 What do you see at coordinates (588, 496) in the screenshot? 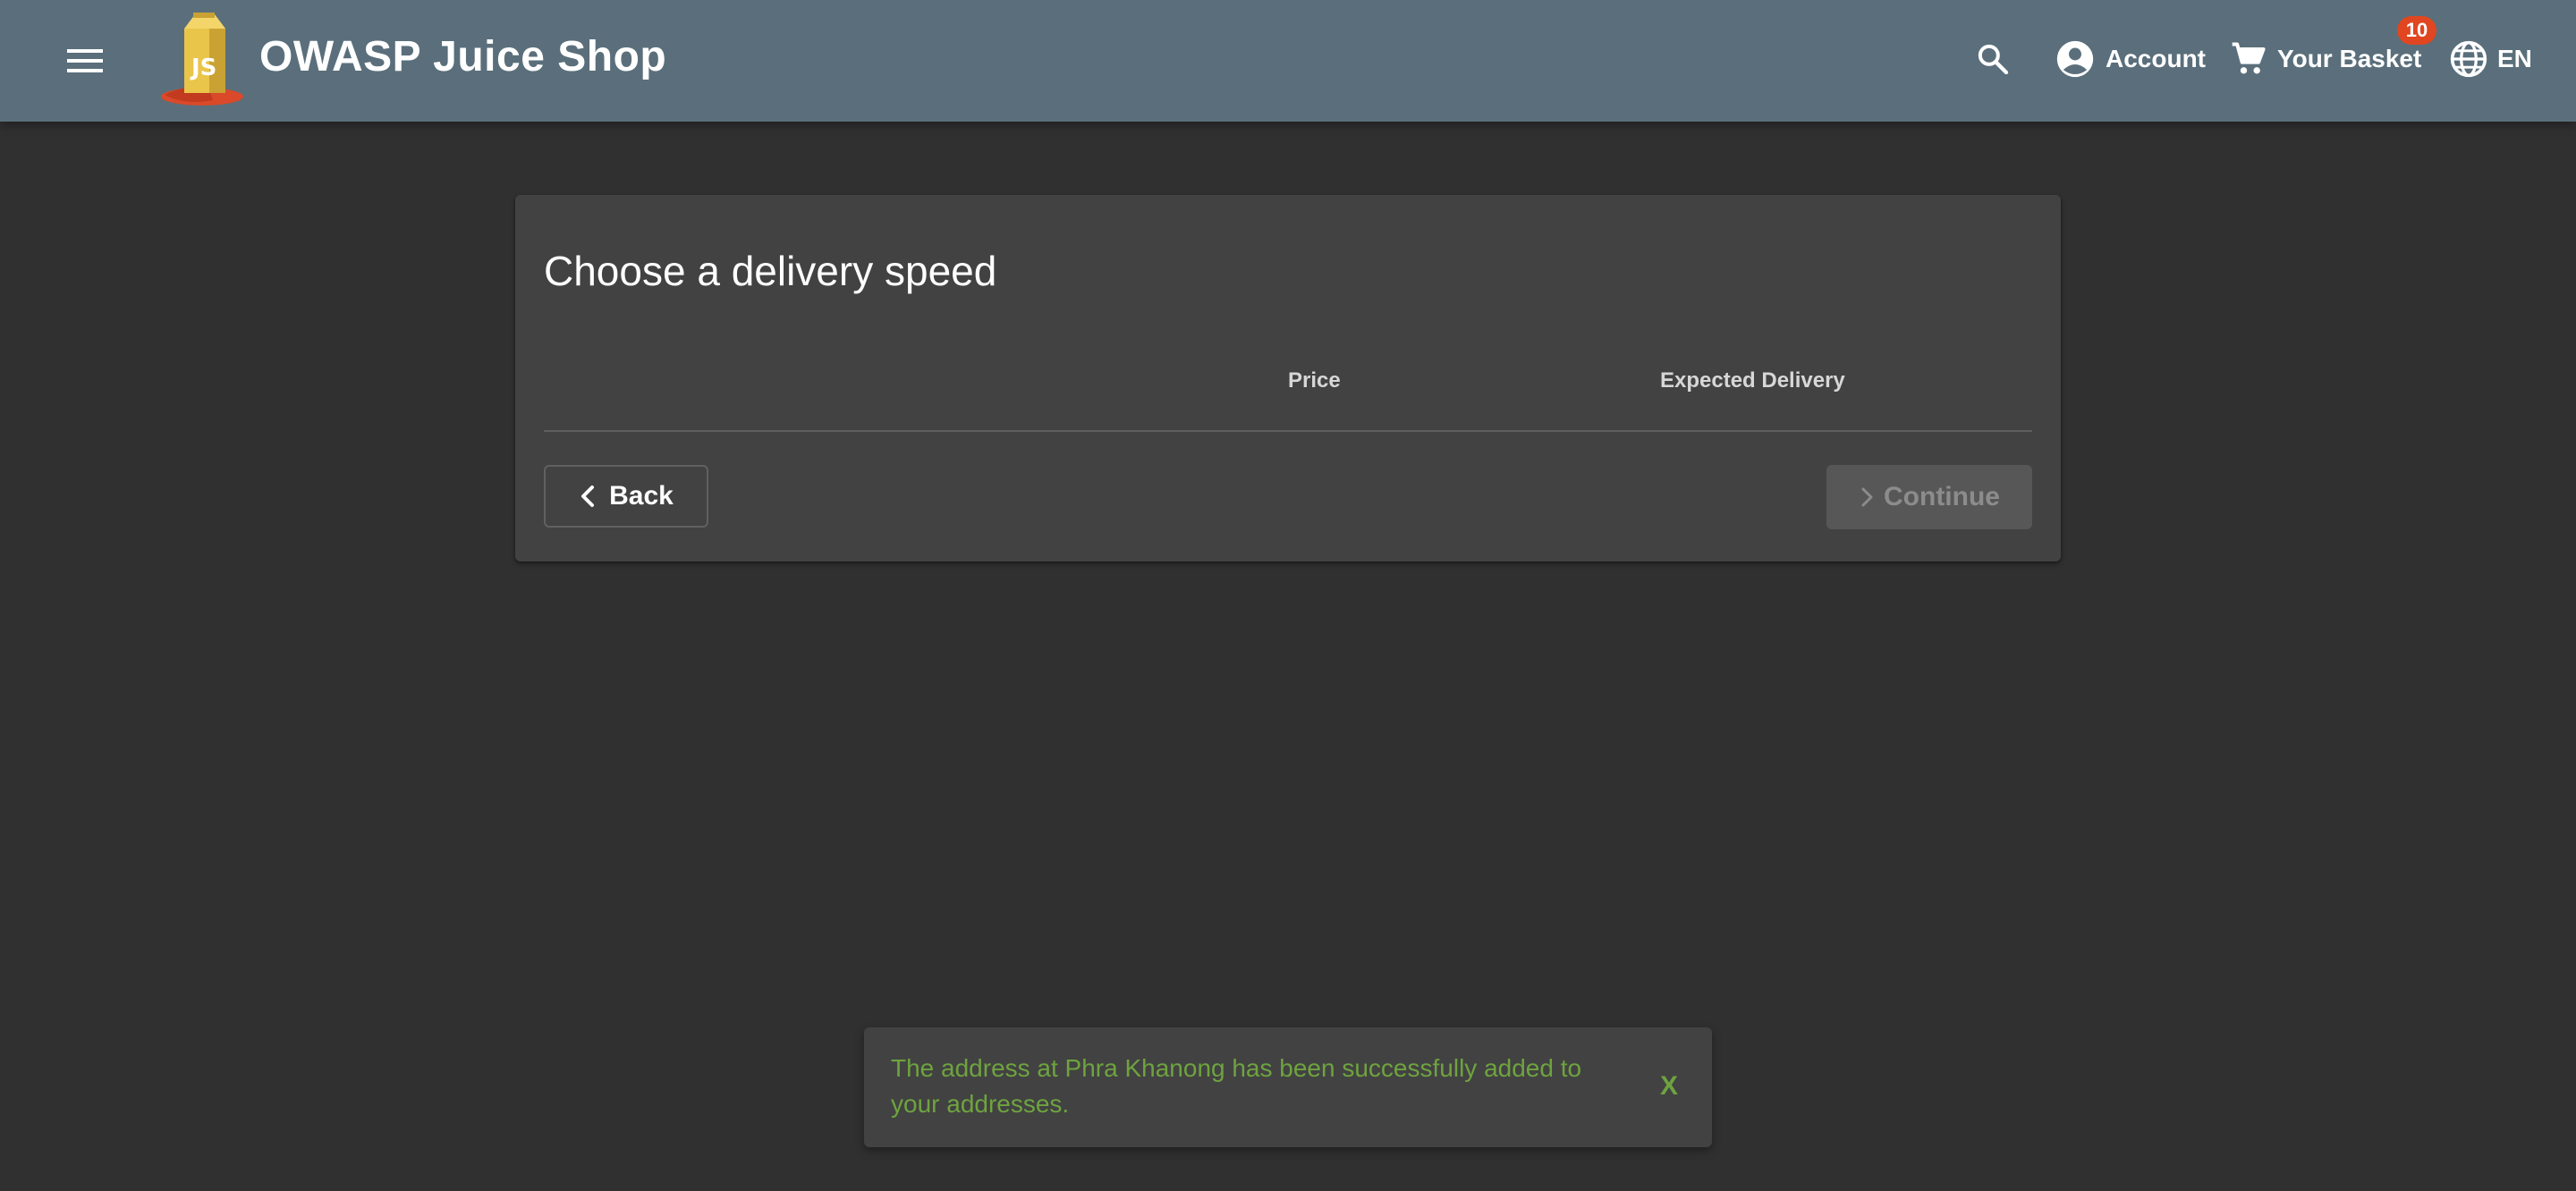
I see `chevron-left-icon` at bounding box center [588, 496].